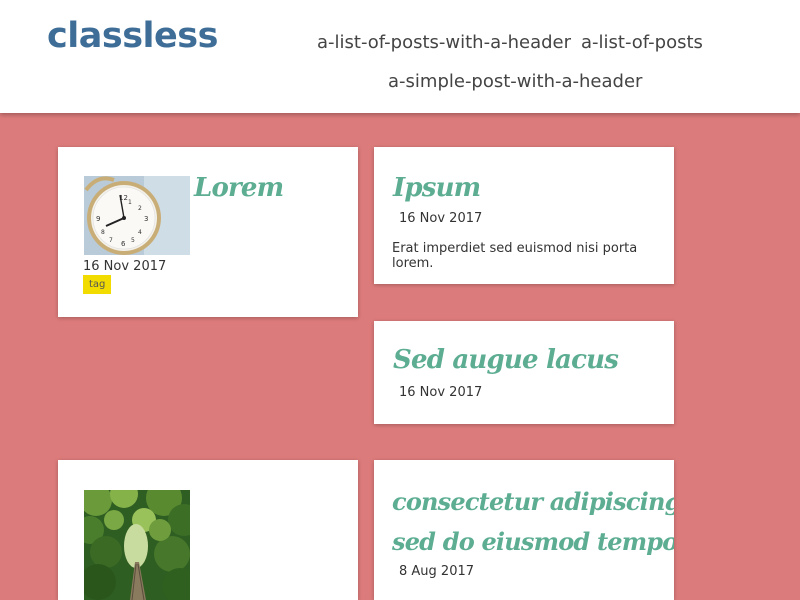  Describe the element at coordinates (239, 188) in the screenshot. I see `post-title-lorem: Lorem` at that location.